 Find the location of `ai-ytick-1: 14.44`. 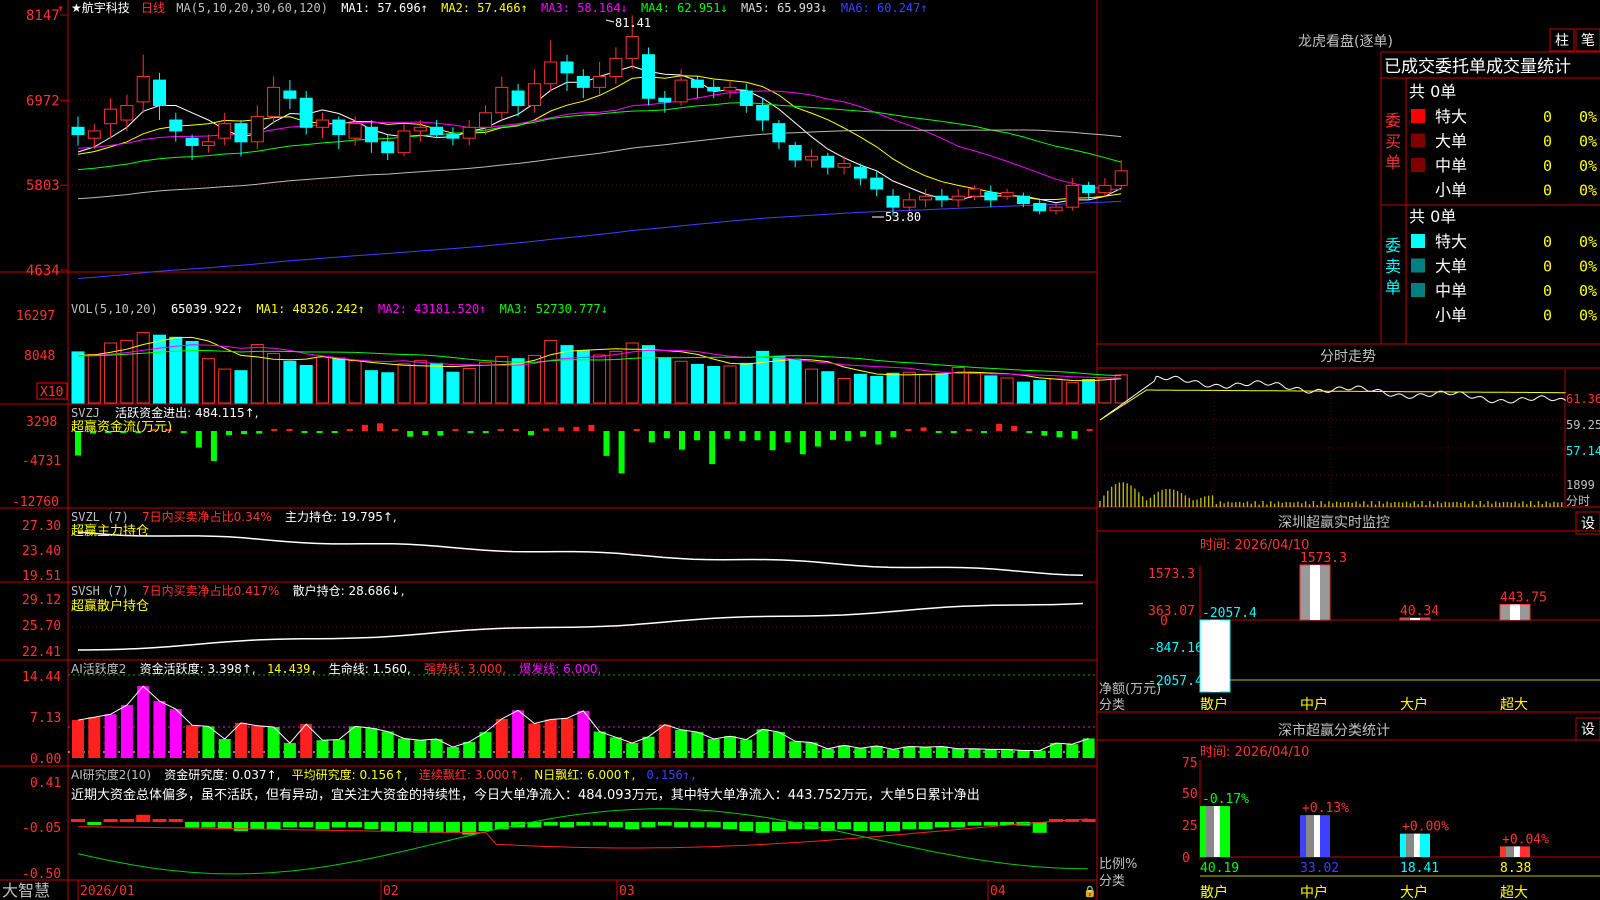

ai-ytick-1: 14.44 is located at coordinates (41, 677).